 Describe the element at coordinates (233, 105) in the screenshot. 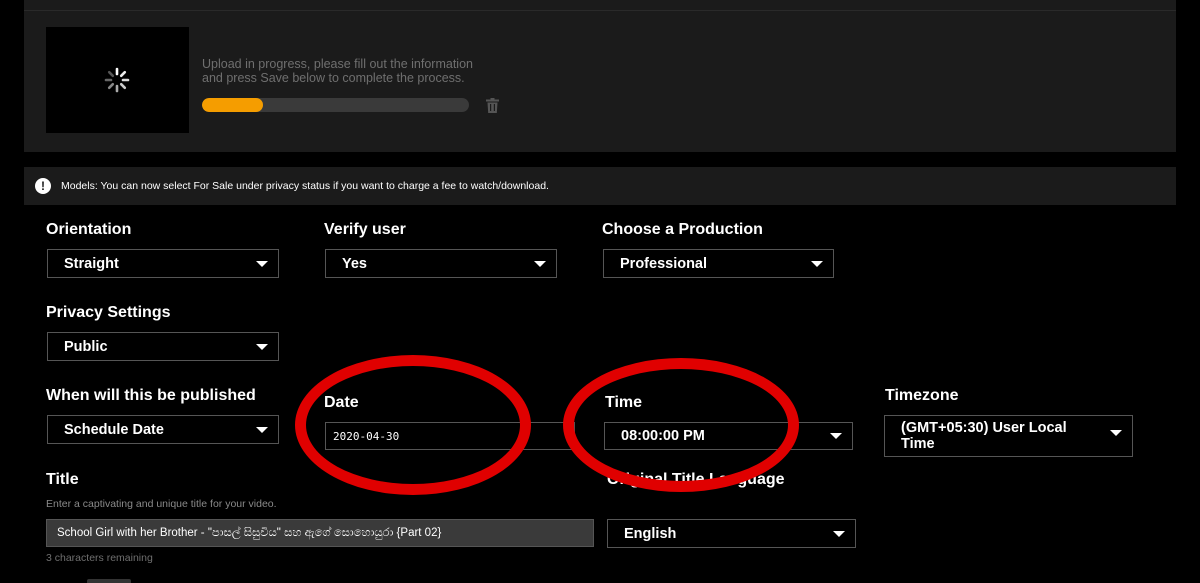

I see `upload-progress-fill` at that location.